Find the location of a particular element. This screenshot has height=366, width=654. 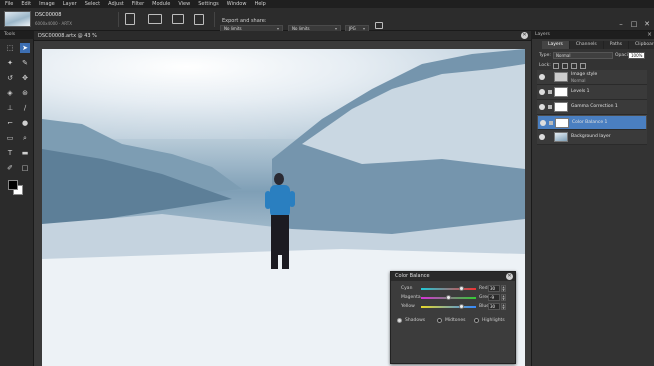

move-tool-icon: ➤ is located at coordinates (25, 48).